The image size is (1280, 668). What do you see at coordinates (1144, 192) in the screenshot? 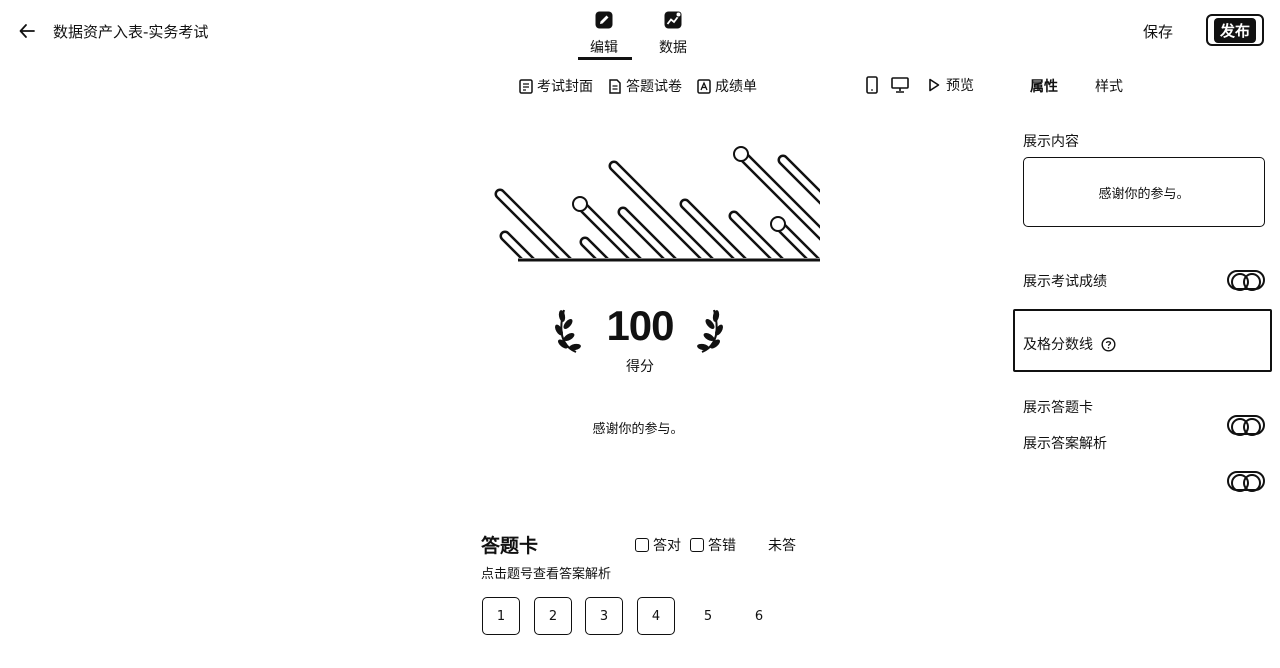
I see `display-content-input: 感谢你的参与。` at bounding box center [1144, 192].